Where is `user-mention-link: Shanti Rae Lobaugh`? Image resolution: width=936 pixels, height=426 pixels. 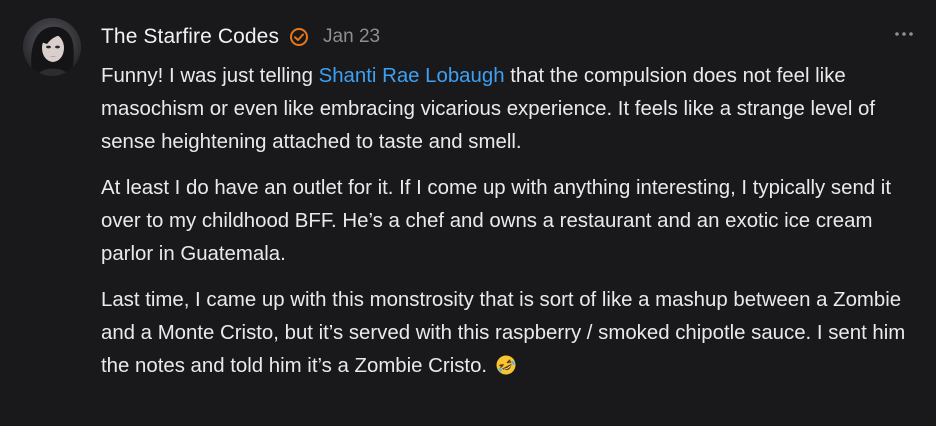
user-mention-link: Shanti Rae Lobaugh is located at coordinates (412, 76).